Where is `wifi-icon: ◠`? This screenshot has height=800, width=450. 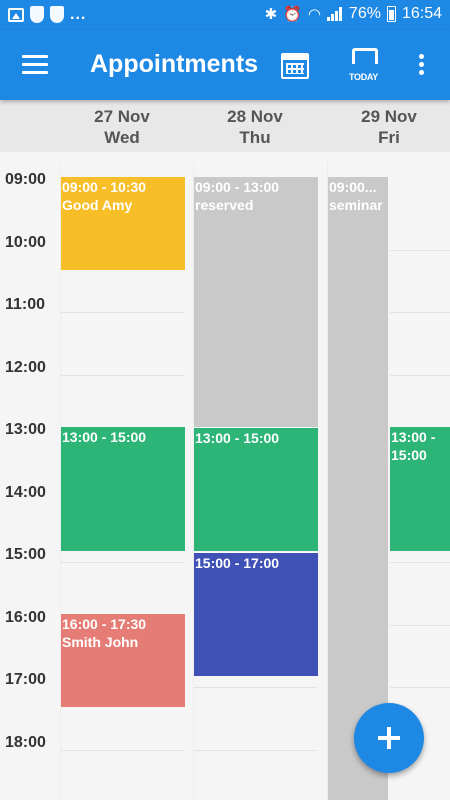 wifi-icon: ◠ is located at coordinates (314, 14).